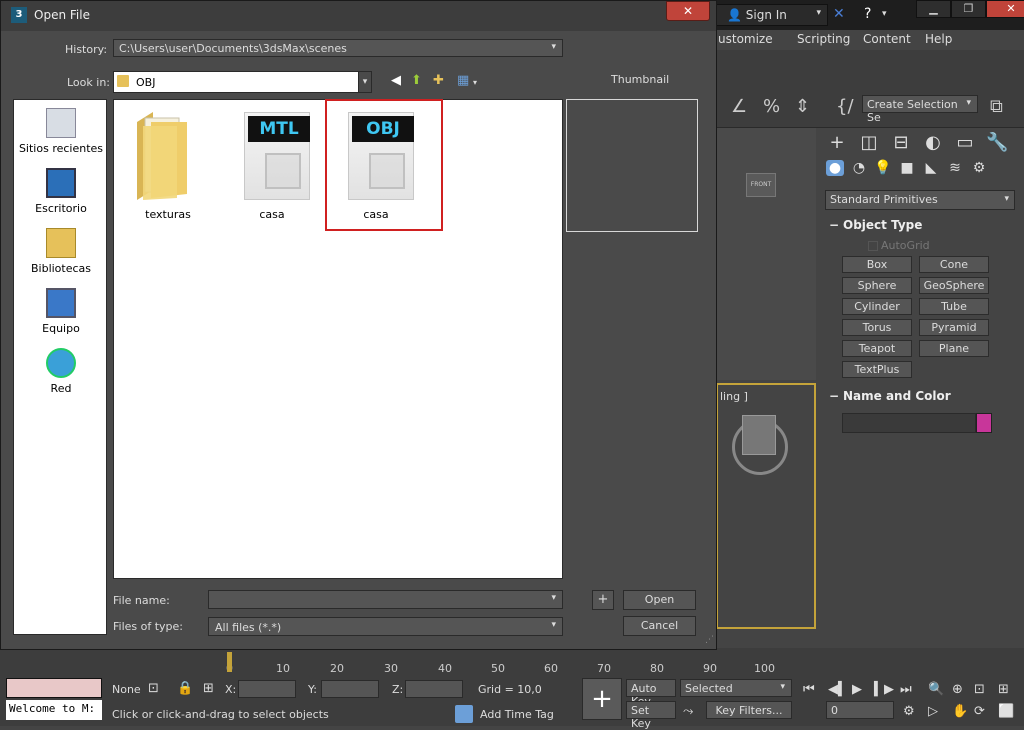 The height and width of the screenshot is (730, 1024). What do you see at coordinates (517, 714) in the screenshot?
I see `add-time-tag-label: Add Time Tag` at bounding box center [517, 714].